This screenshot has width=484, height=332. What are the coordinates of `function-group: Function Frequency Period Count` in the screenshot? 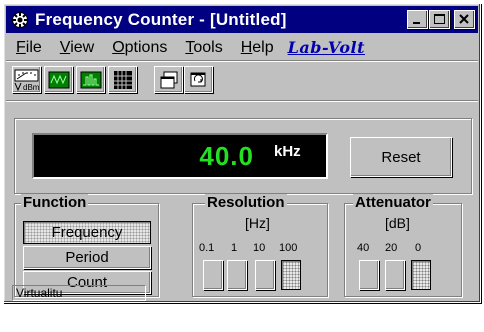 It's located at (86, 245).